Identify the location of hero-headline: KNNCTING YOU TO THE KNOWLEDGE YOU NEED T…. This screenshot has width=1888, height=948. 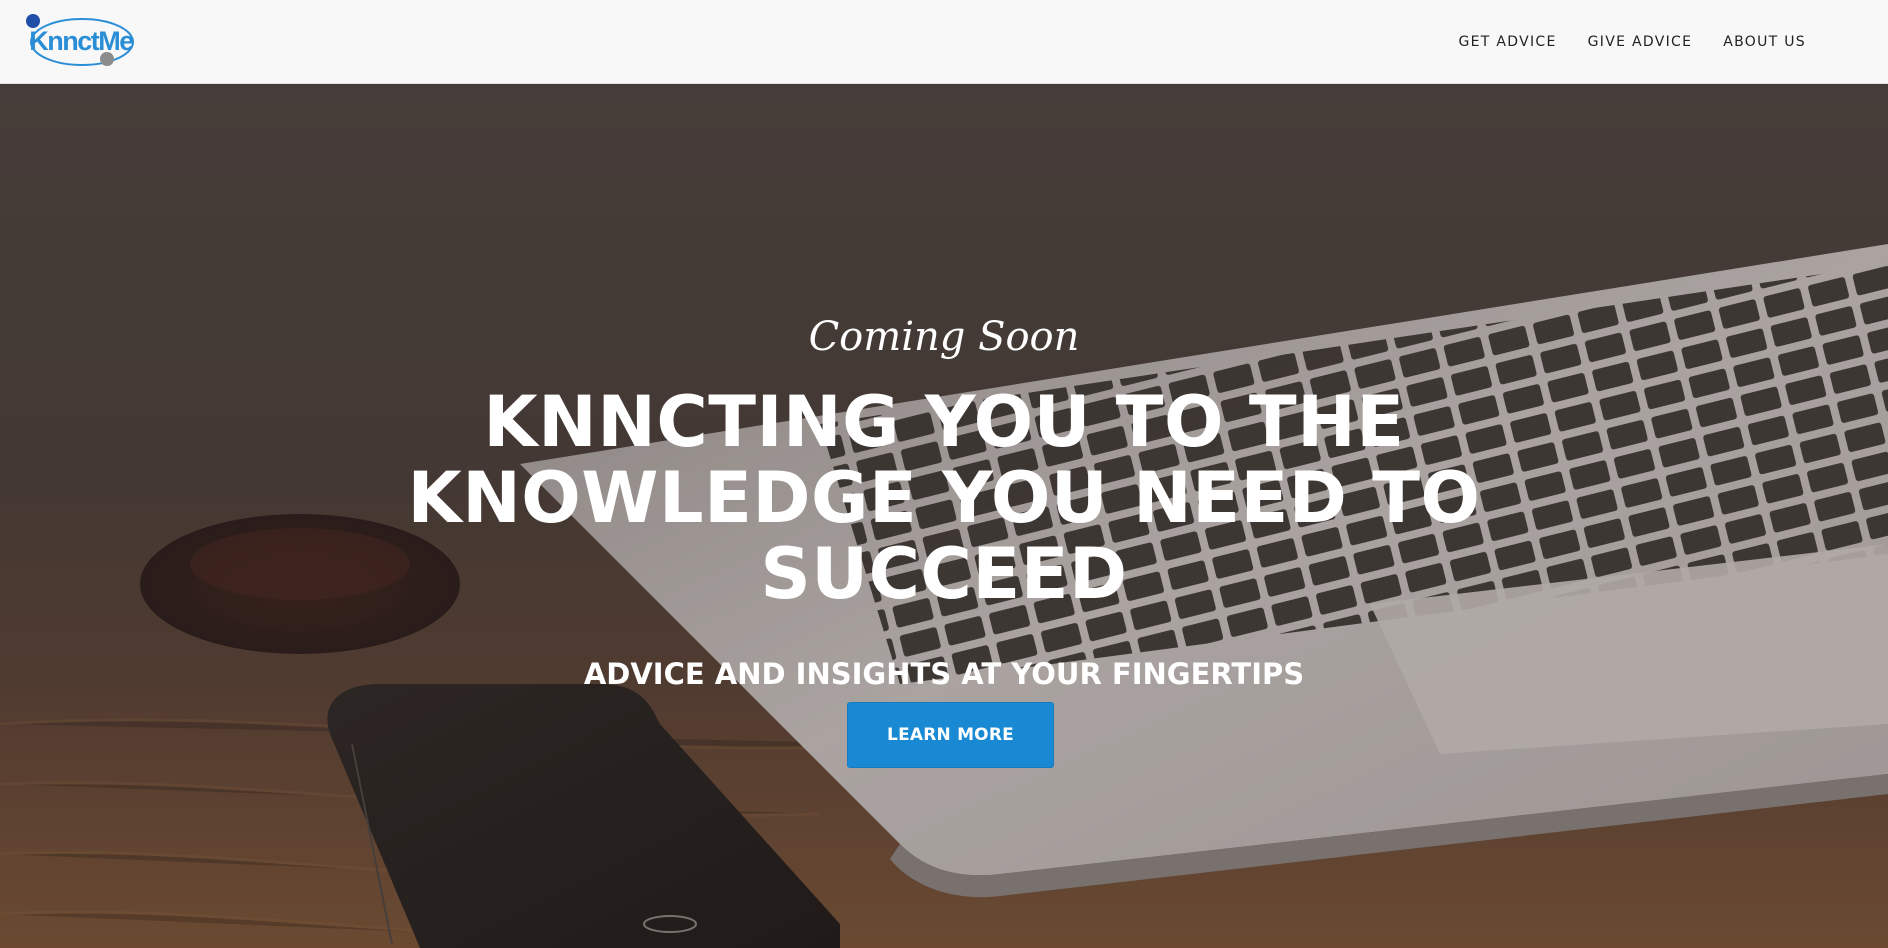
(944, 498).